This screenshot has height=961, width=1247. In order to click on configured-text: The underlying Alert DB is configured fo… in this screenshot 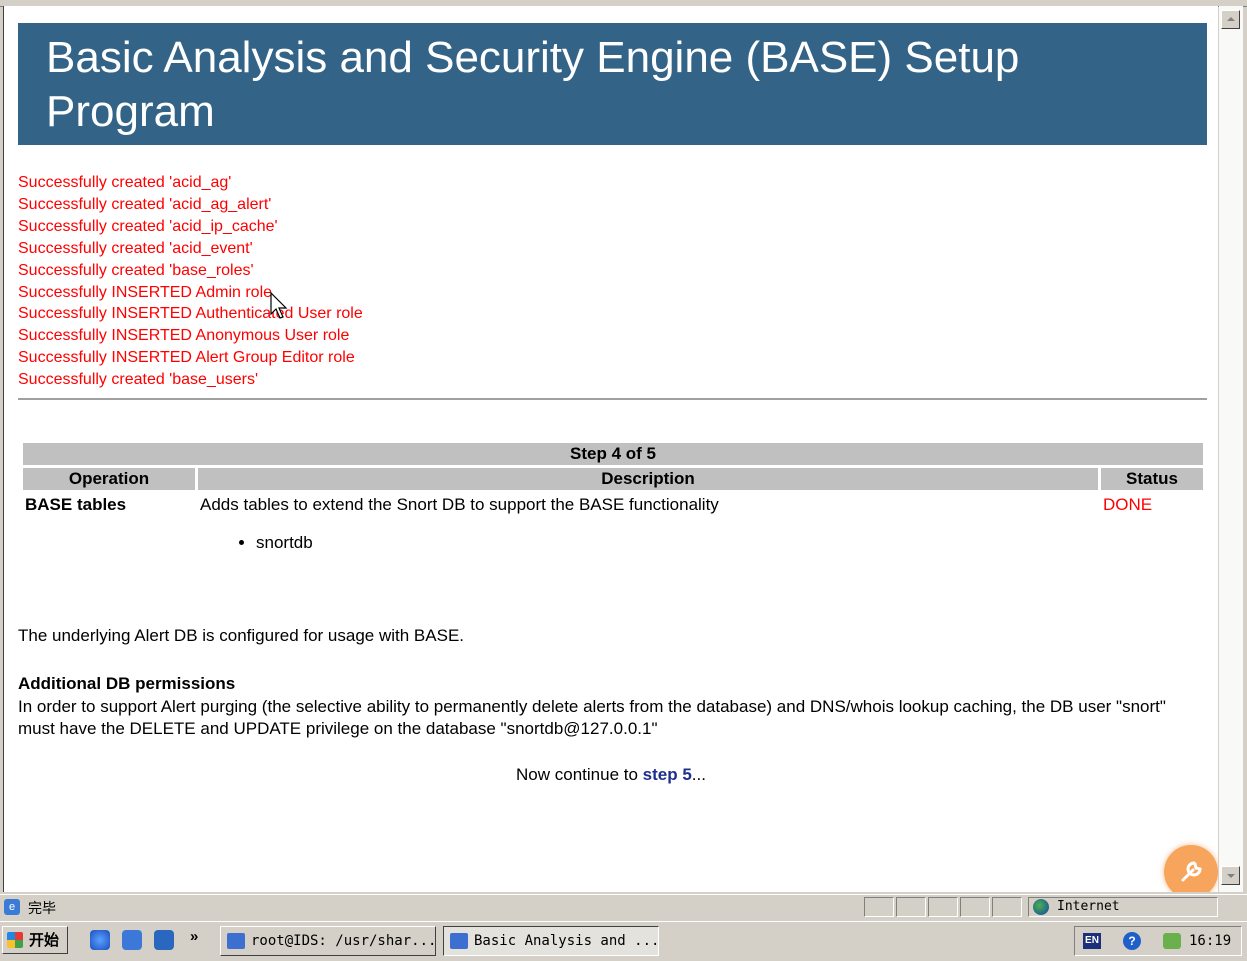, I will do `click(241, 635)`.